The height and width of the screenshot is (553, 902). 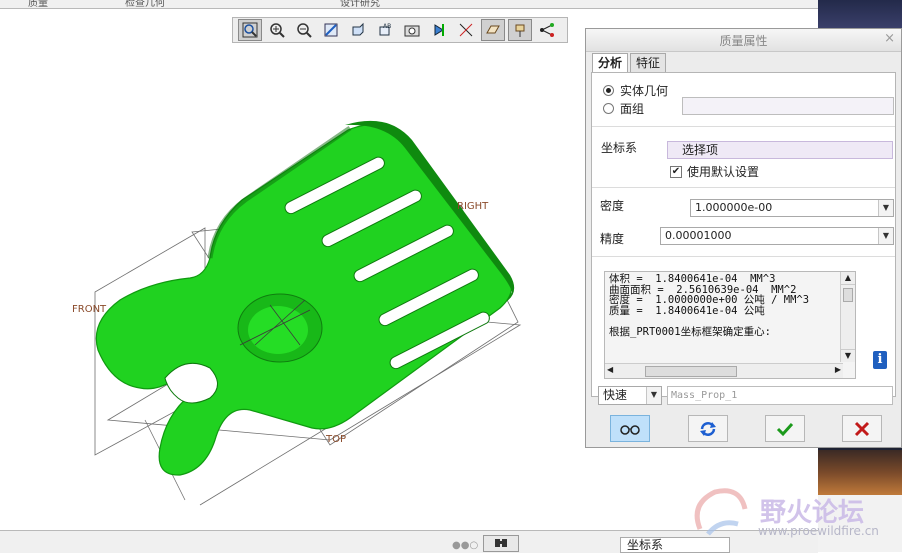 I want to click on binoculars-icon, so click(x=501, y=543).